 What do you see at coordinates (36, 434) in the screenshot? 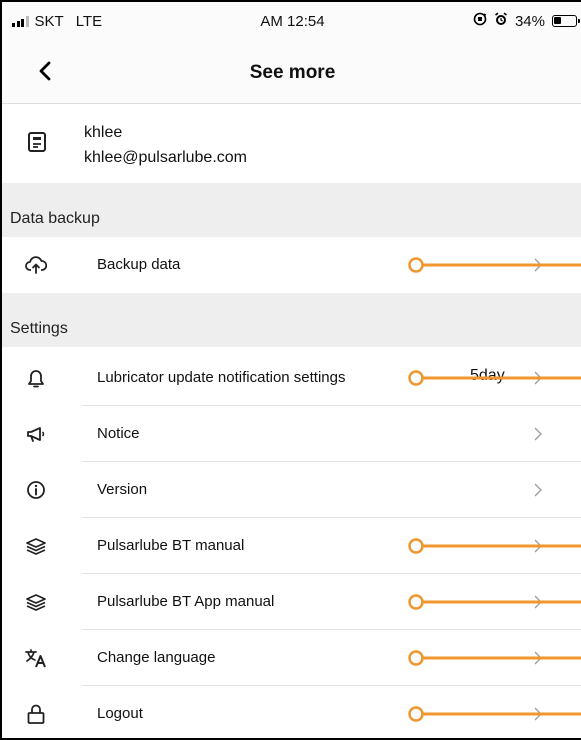
I see `megaphone-icon` at bounding box center [36, 434].